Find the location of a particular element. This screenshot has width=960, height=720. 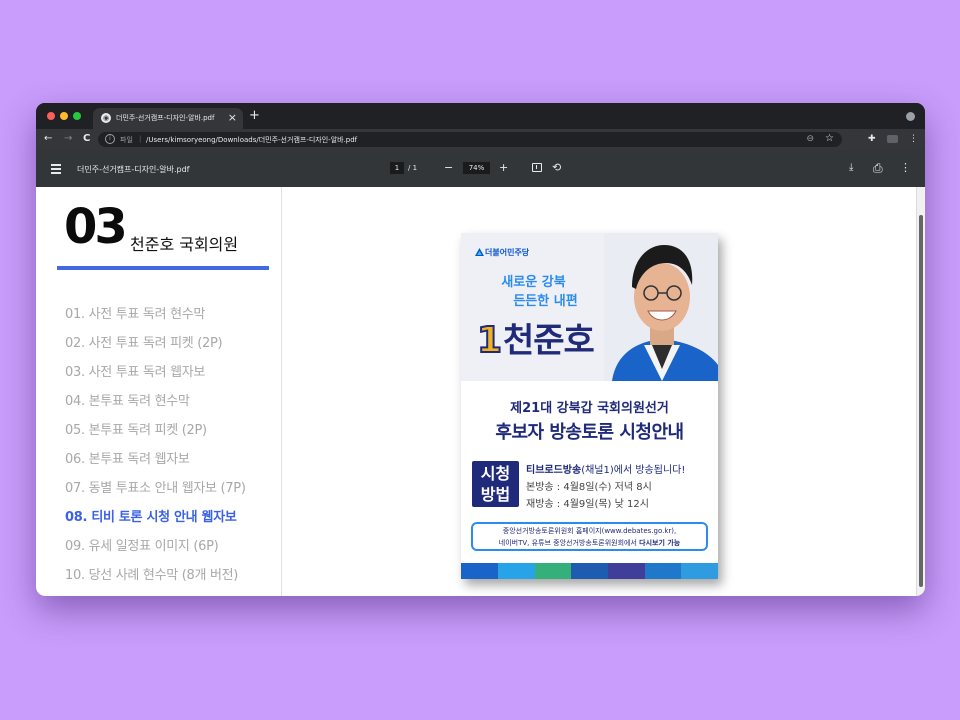

poster-hero: 더불어민주당 새로운 강북 든든한 내편 1 천준호 is located at coordinates (589, 307).